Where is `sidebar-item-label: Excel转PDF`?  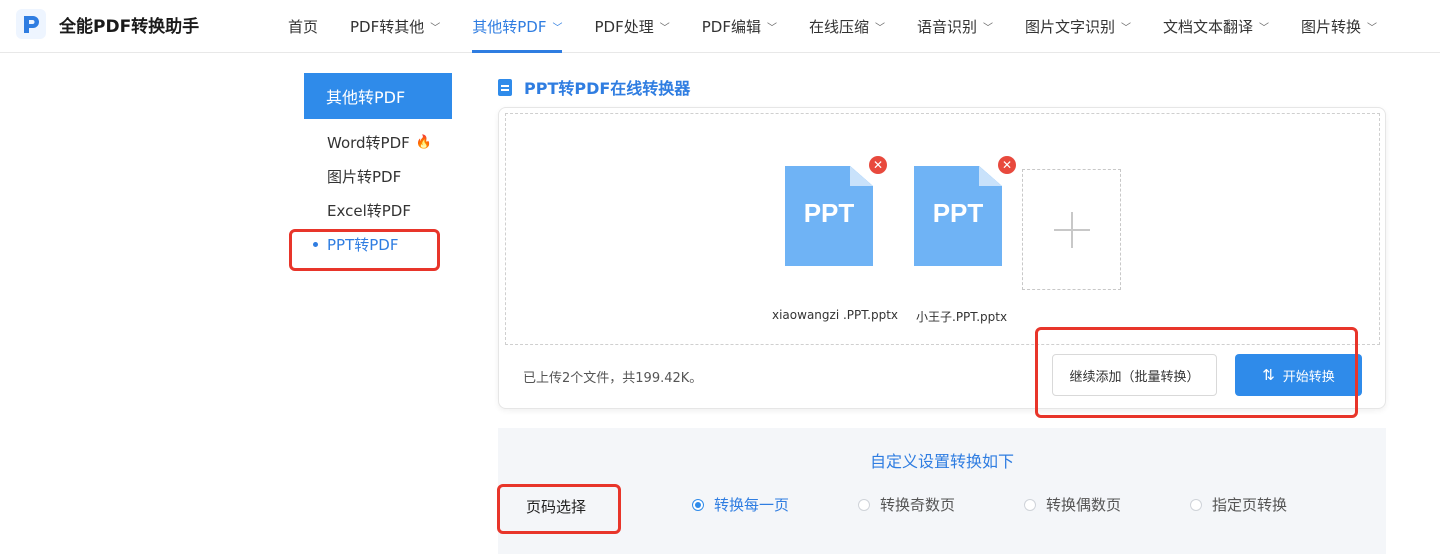
sidebar-item-label: Excel转PDF is located at coordinates (369, 210).